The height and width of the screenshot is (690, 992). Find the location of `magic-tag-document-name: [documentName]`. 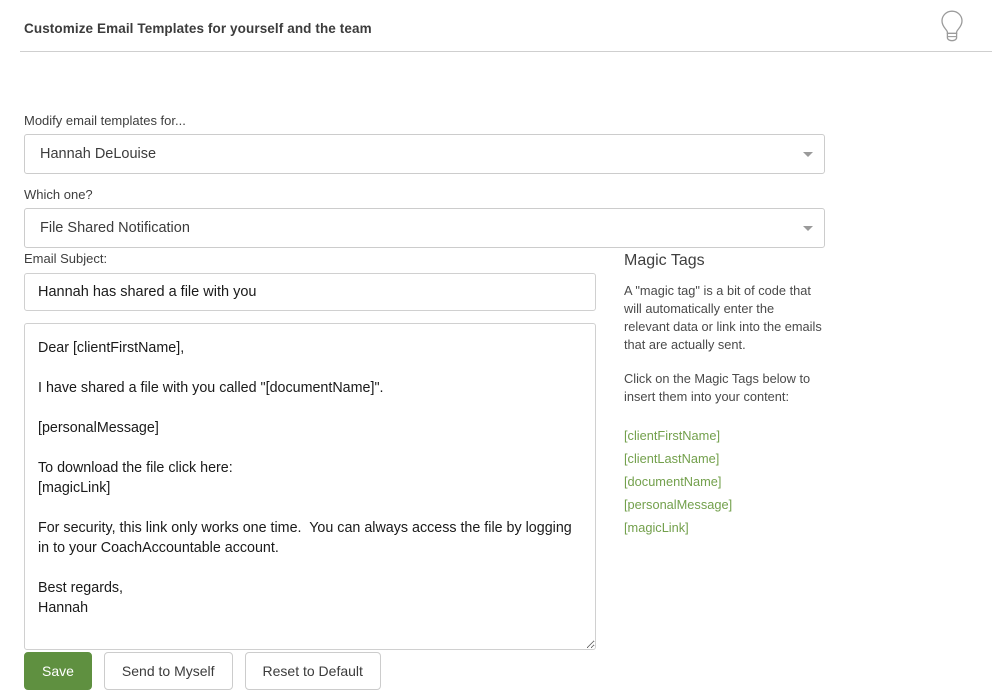

magic-tag-document-name: [documentName] is located at coordinates (729, 481).